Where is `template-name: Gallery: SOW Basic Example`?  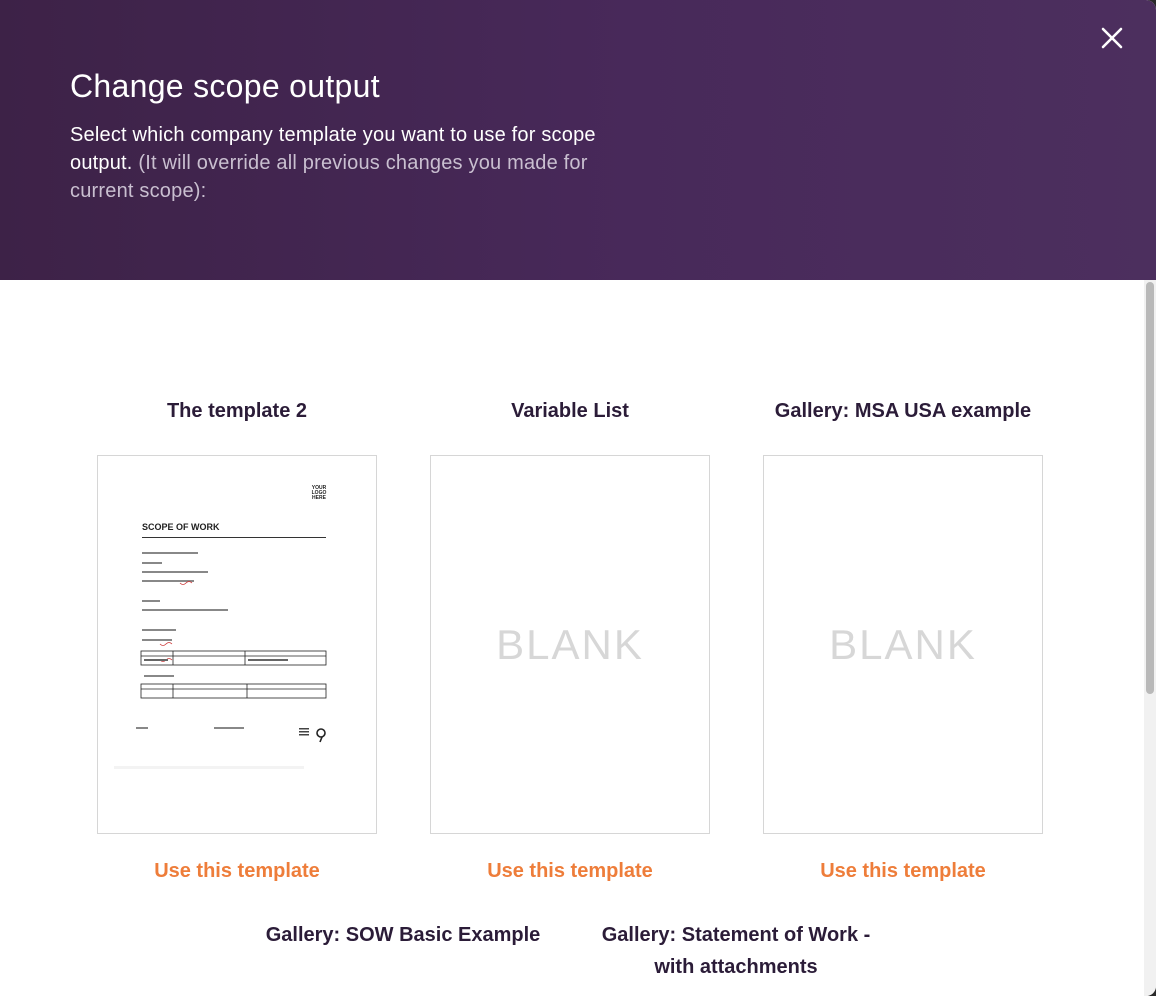
template-name: Gallery: SOW Basic Example is located at coordinates (403, 935).